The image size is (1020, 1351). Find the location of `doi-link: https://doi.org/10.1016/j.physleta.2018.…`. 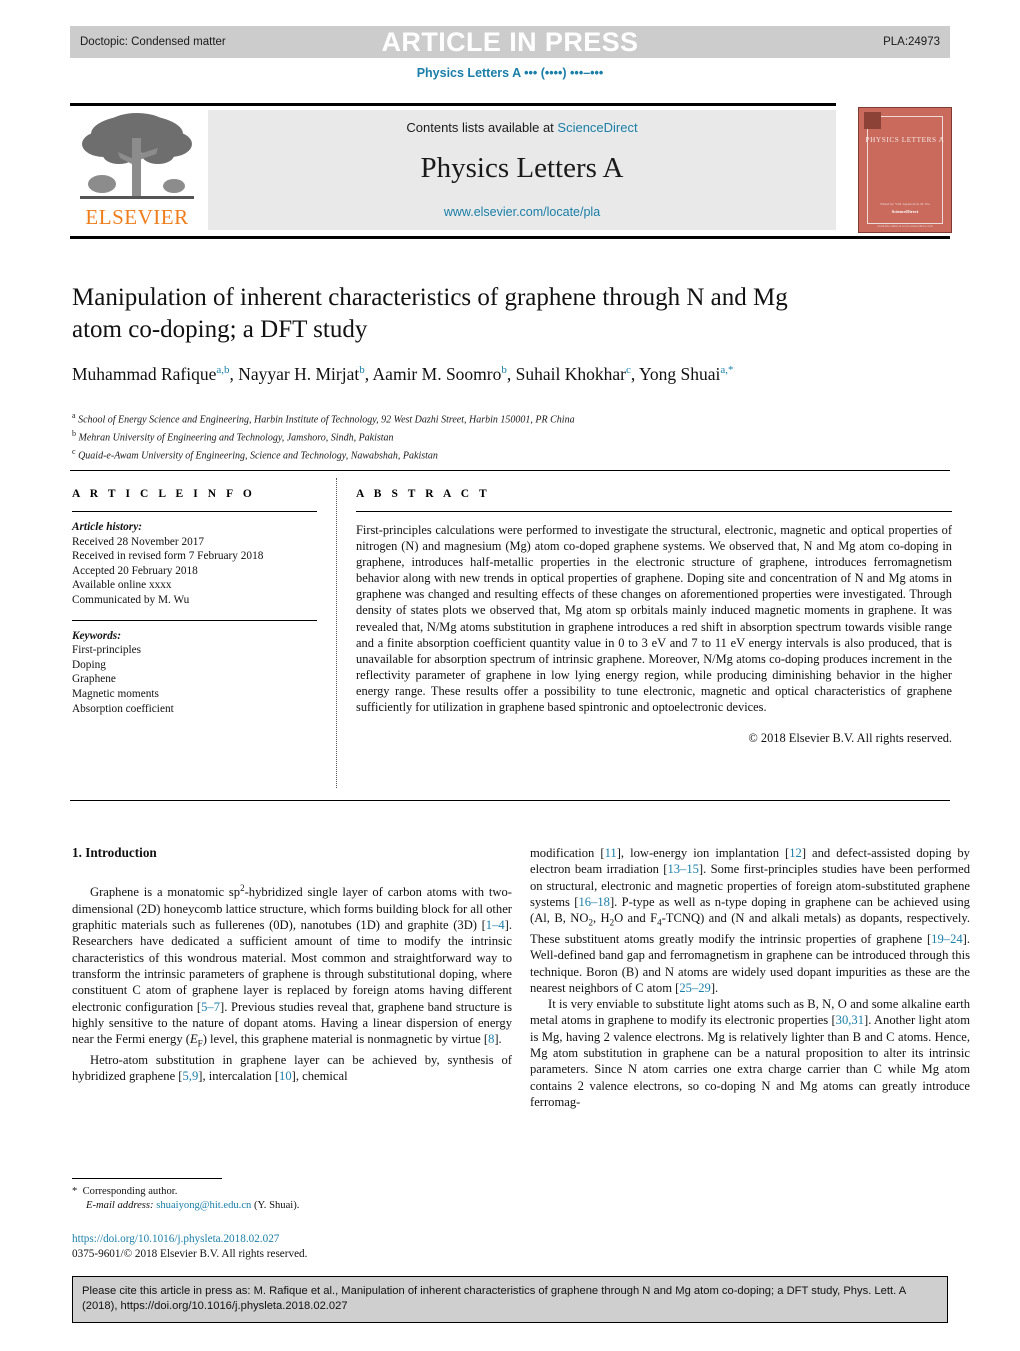

doi-link: https://doi.org/10.1016/j.physleta.2018.… is located at coordinates (292, 1239).